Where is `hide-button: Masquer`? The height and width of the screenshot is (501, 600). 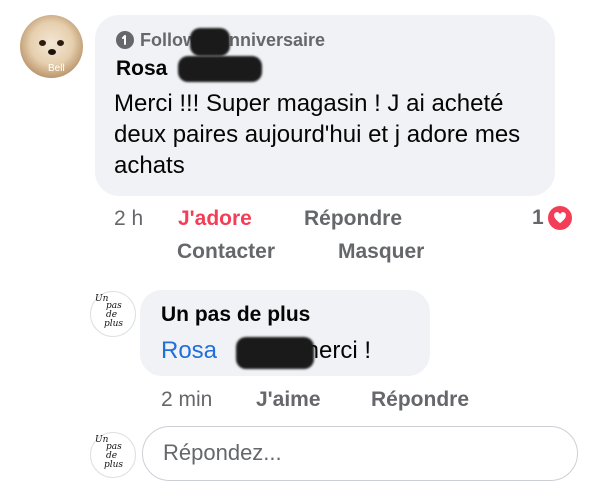
hide-button: Masquer is located at coordinates (381, 252).